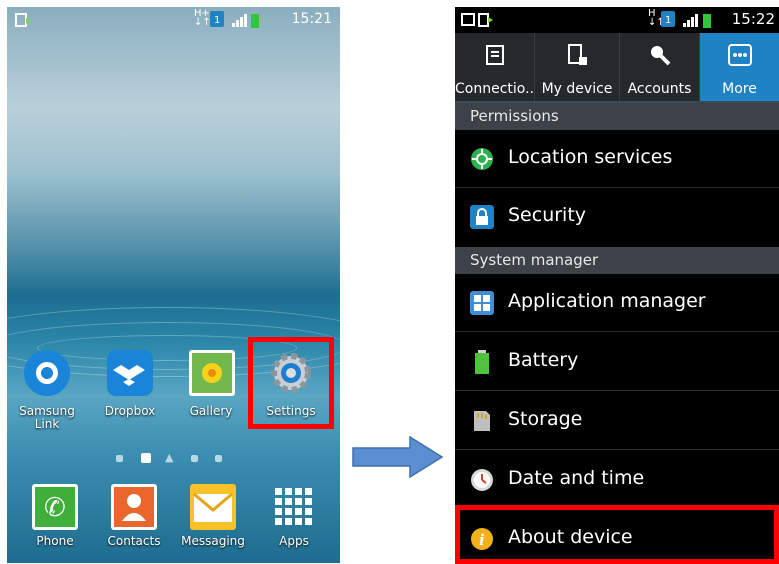 The image size is (779, 564). I want to click on settings-highlight, so click(291, 383).